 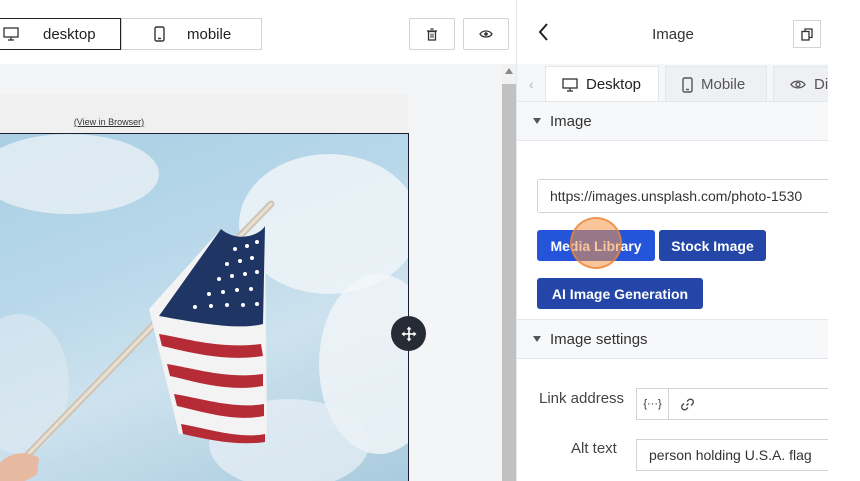 What do you see at coordinates (594, 448) in the screenshot?
I see `alt-text-label: Alt text` at bounding box center [594, 448].